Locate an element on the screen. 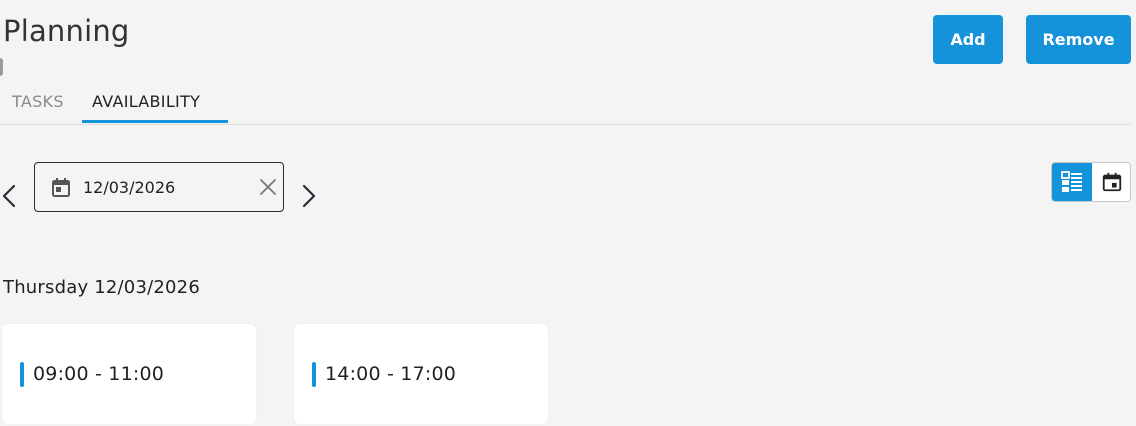 The image size is (1136, 426). date-input is located at coordinates (163, 187).